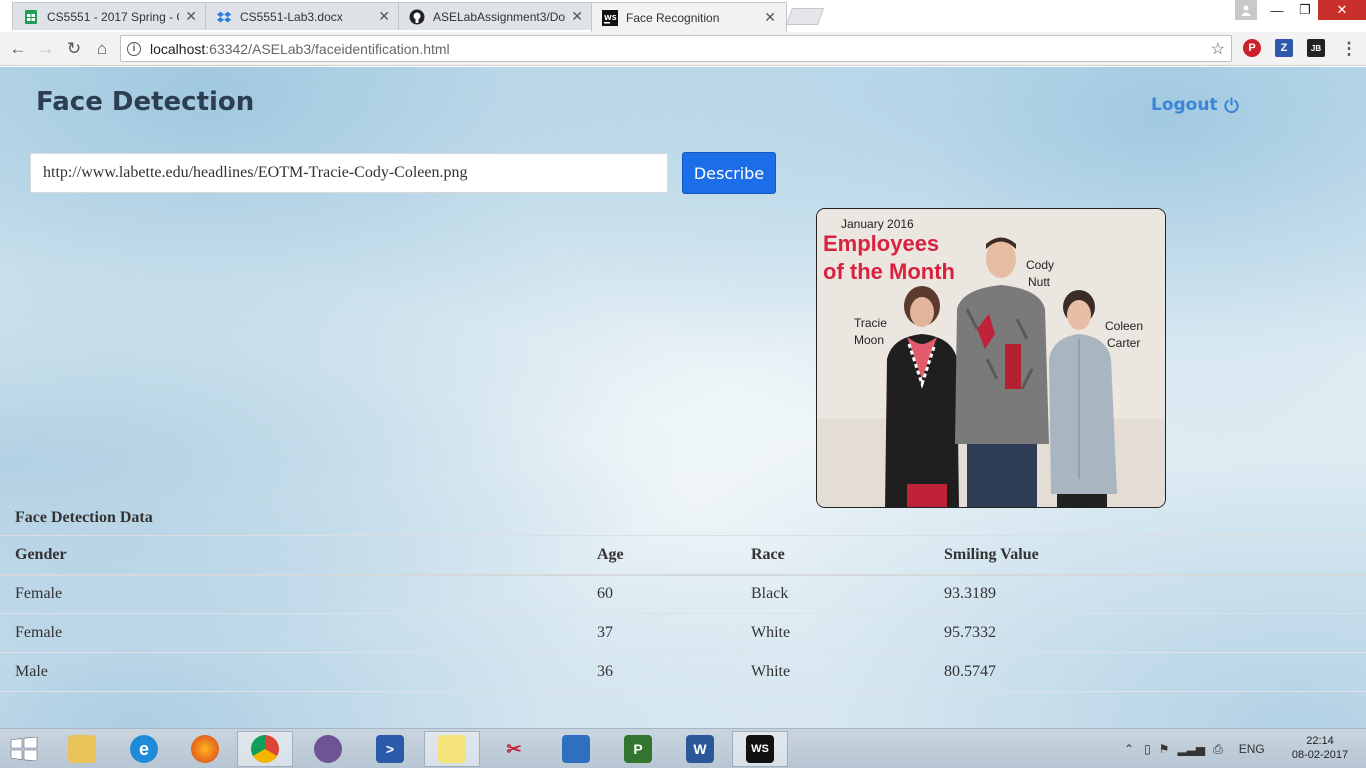  I want to click on power-icon, so click(1231, 104).